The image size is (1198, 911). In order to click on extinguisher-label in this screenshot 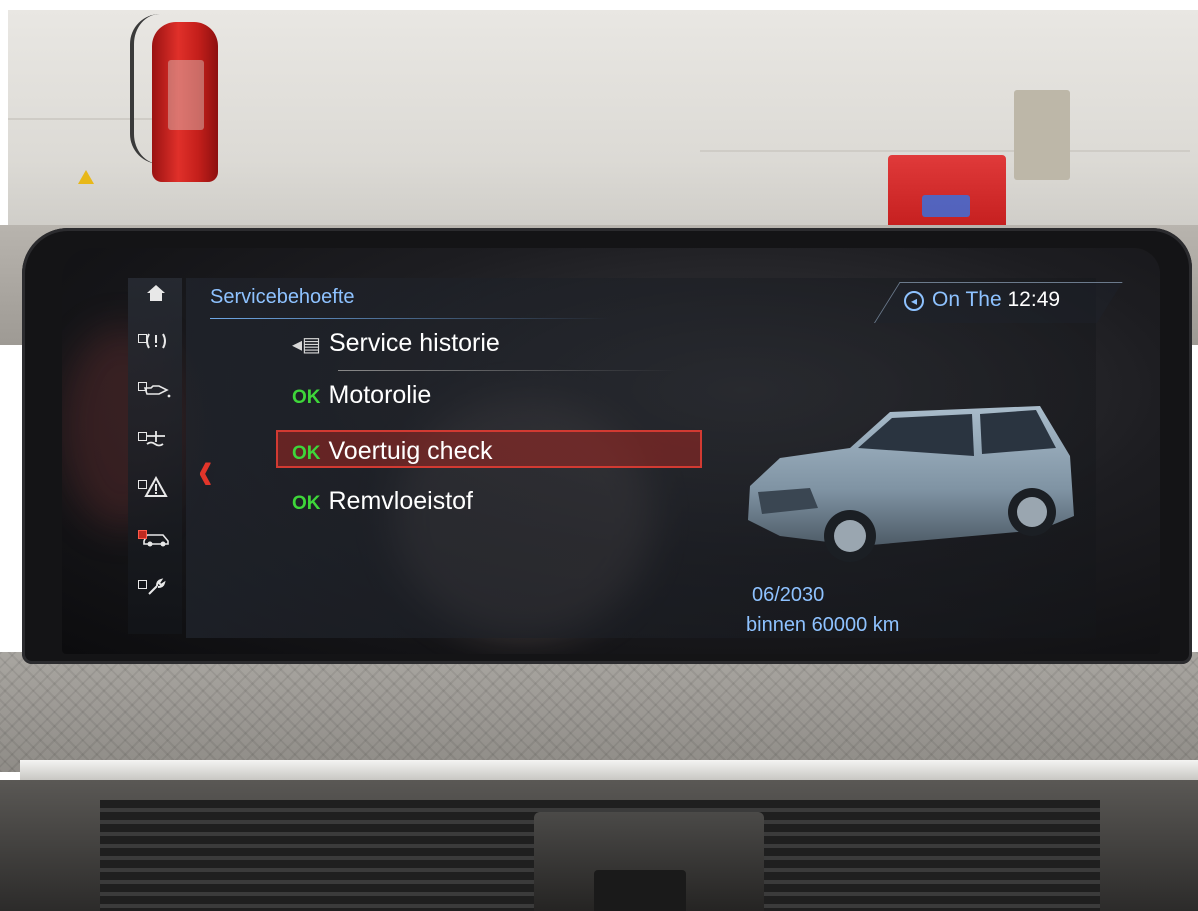, I will do `click(186, 95)`.